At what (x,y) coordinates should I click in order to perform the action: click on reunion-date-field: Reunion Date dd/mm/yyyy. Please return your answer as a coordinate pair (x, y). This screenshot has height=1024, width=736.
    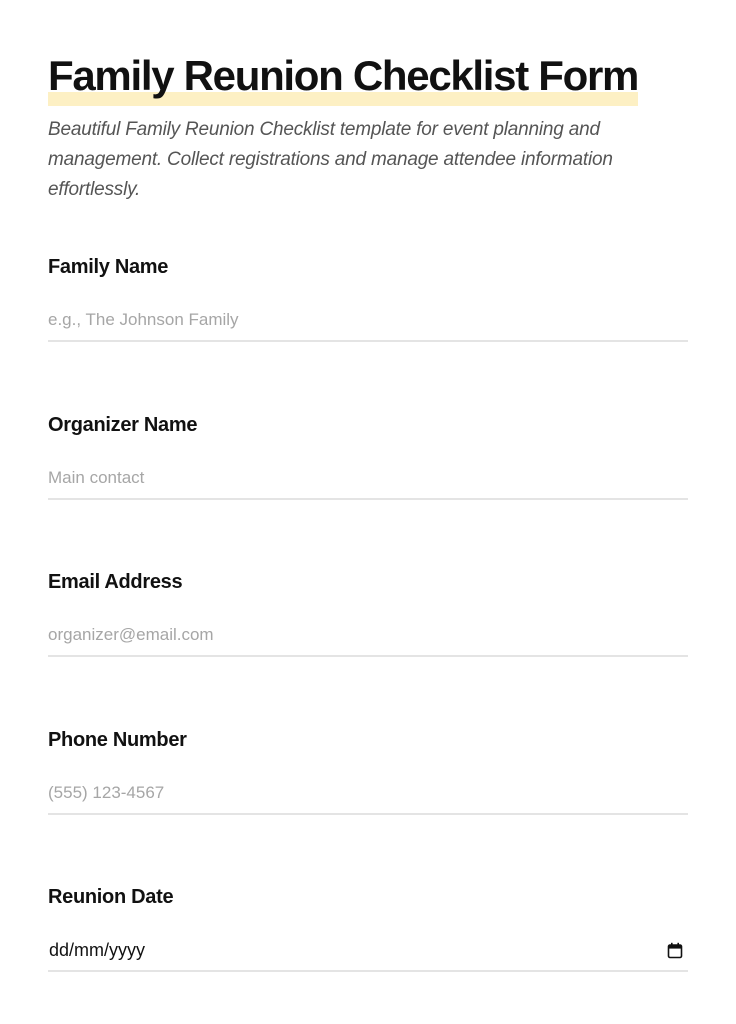
    Looking at the image, I should click on (368, 939).